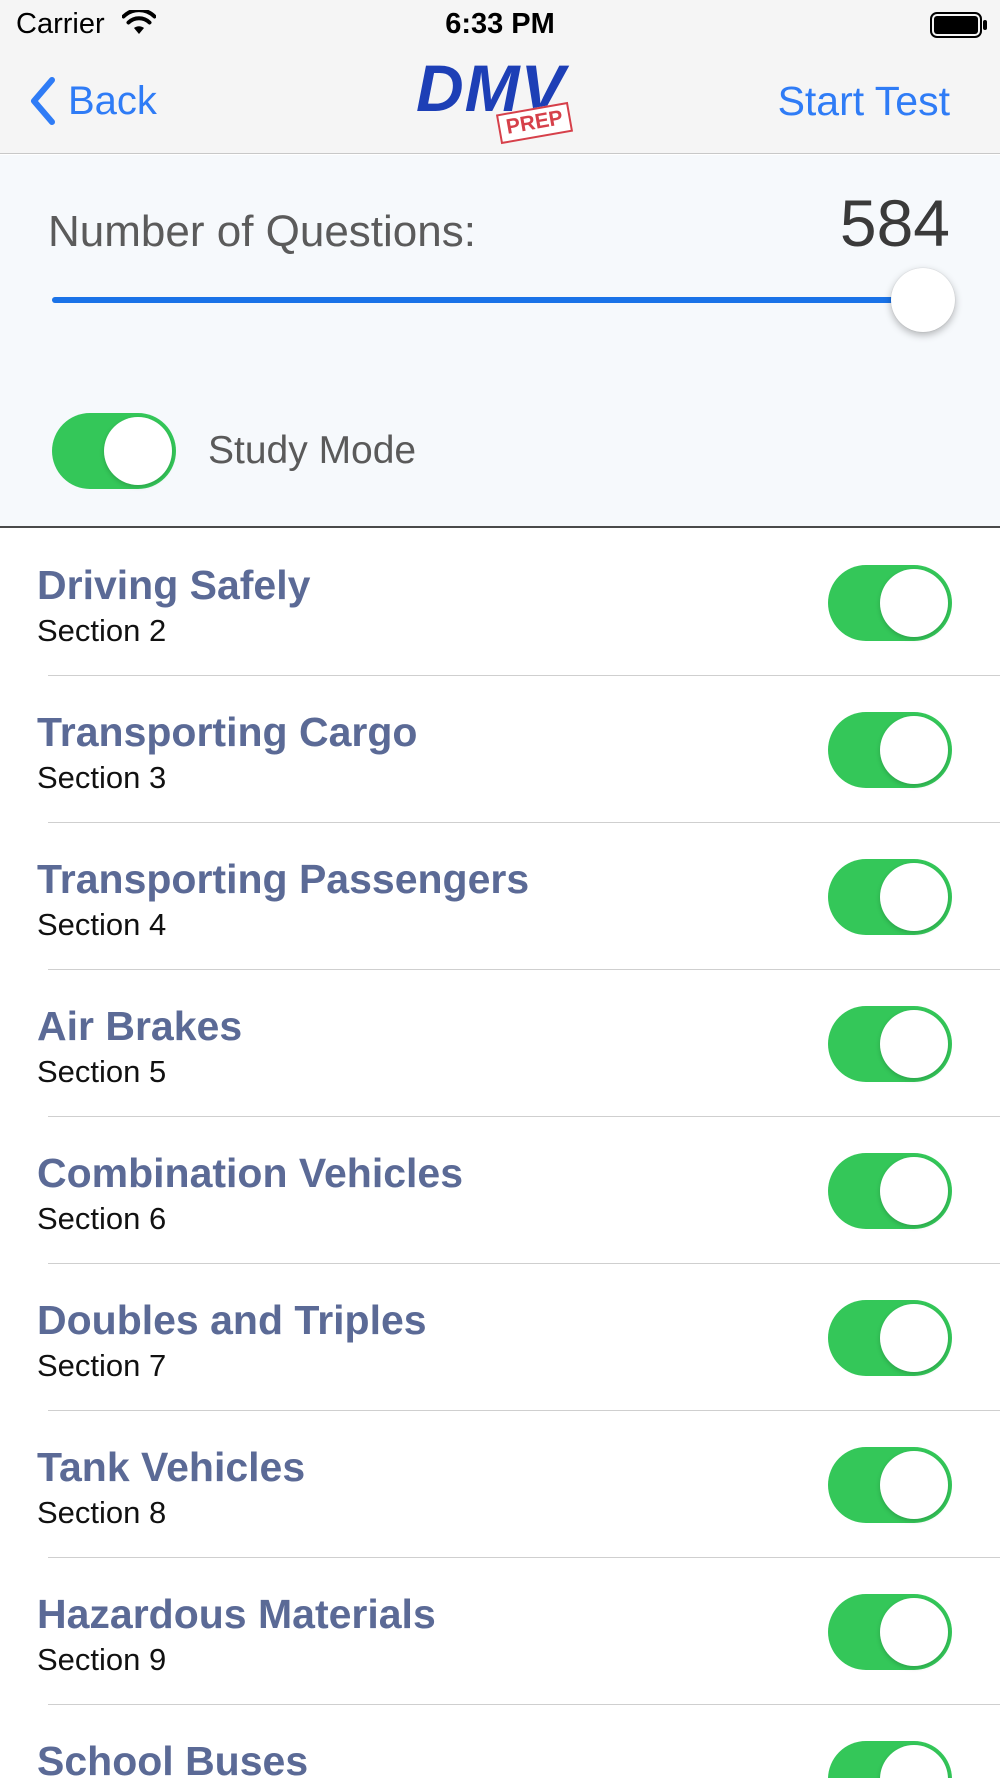 The image size is (1000, 1778). Describe the element at coordinates (500, 1043) in the screenshot. I see `section-row: Air Brakes Section 5` at that location.